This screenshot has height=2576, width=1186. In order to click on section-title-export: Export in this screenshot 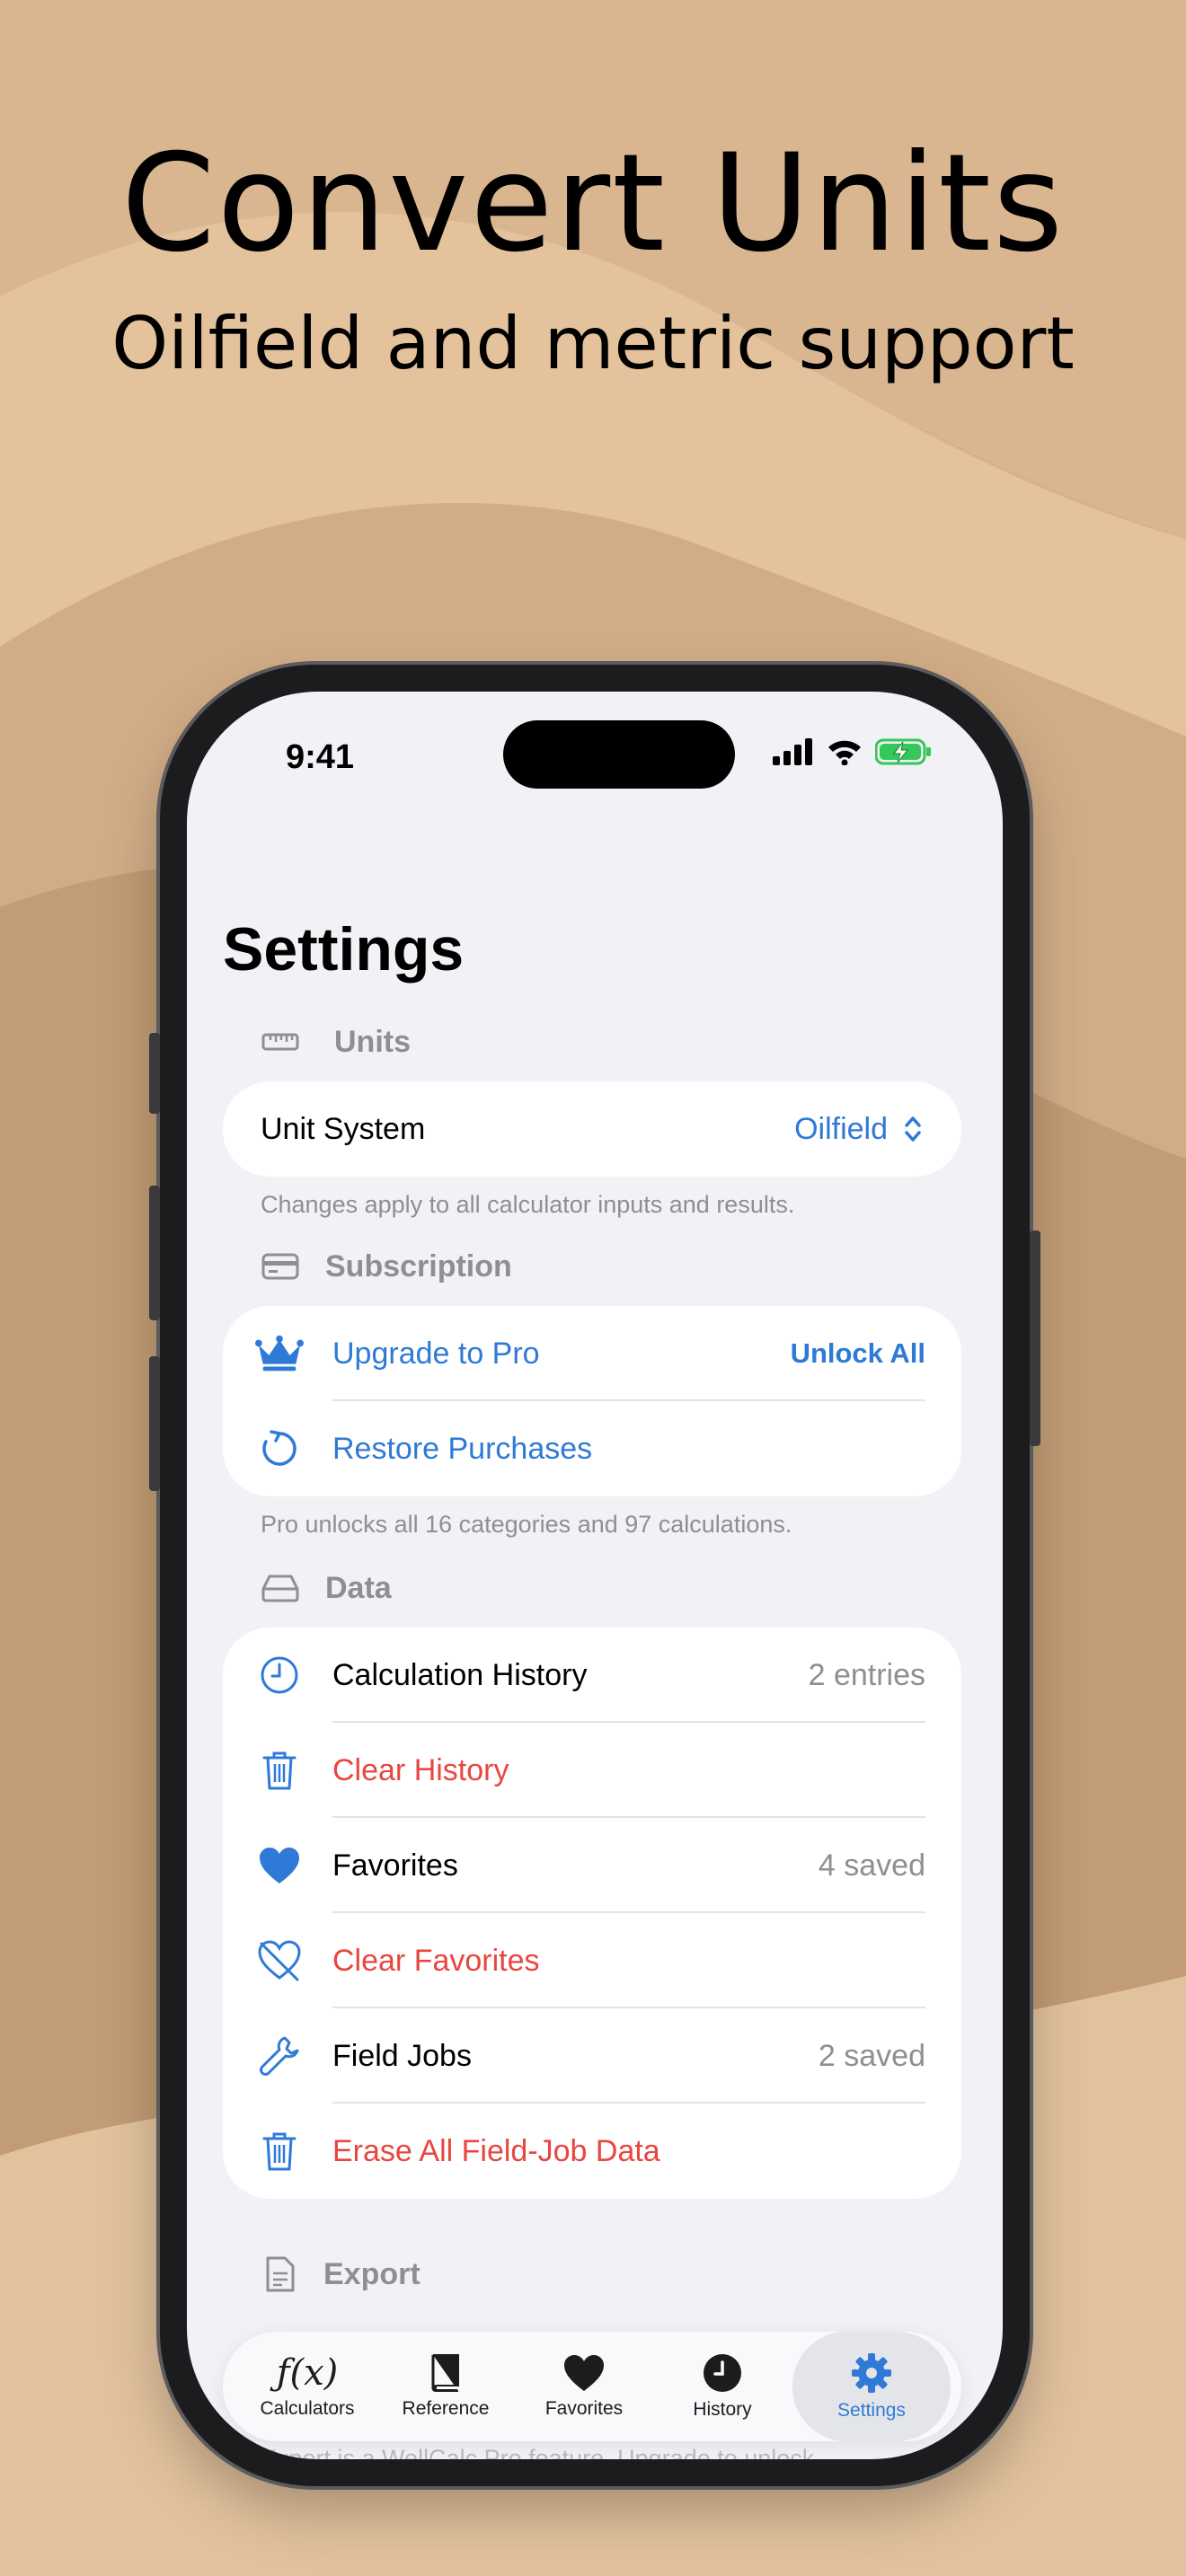, I will do `click(371, 2273)`.